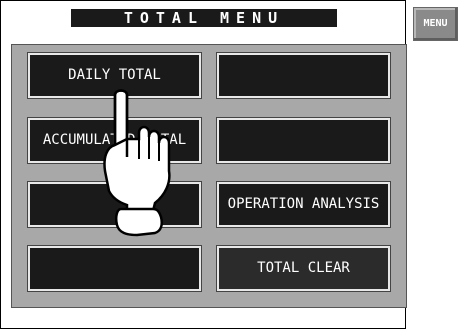  Describe the element at coordinates (303, 204) in the screenshot. I see `operation-analysis-button: OPERATION ANALYSIS` at that location.